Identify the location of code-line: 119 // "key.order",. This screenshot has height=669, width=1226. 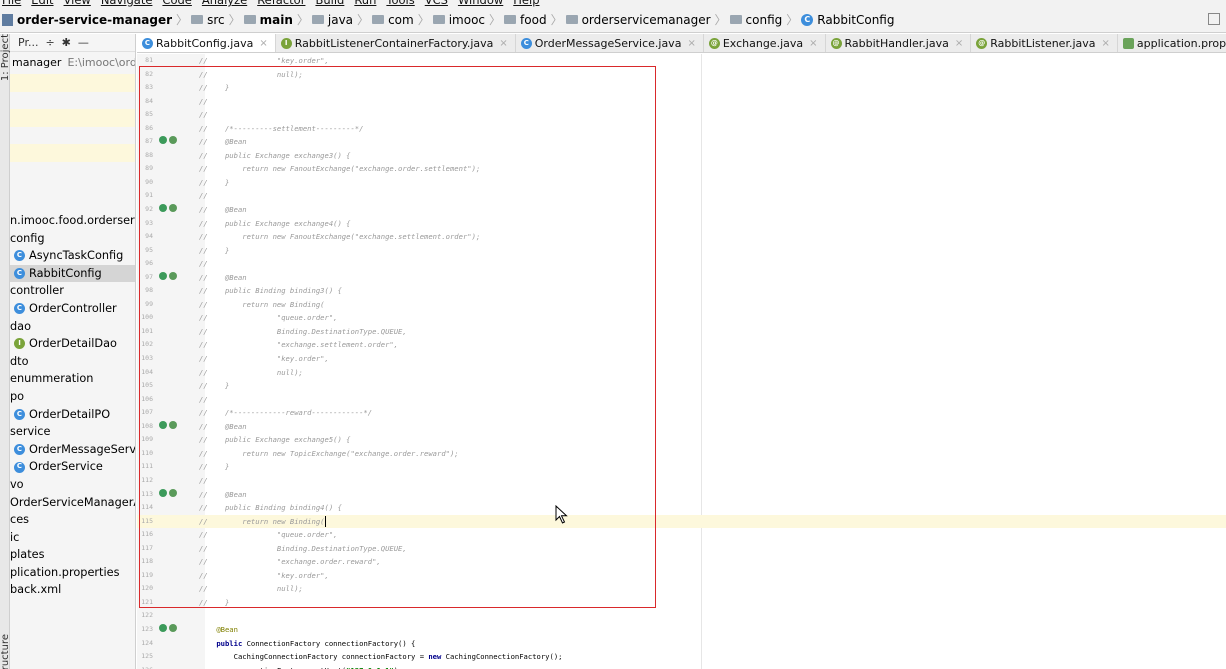
(681, 576).